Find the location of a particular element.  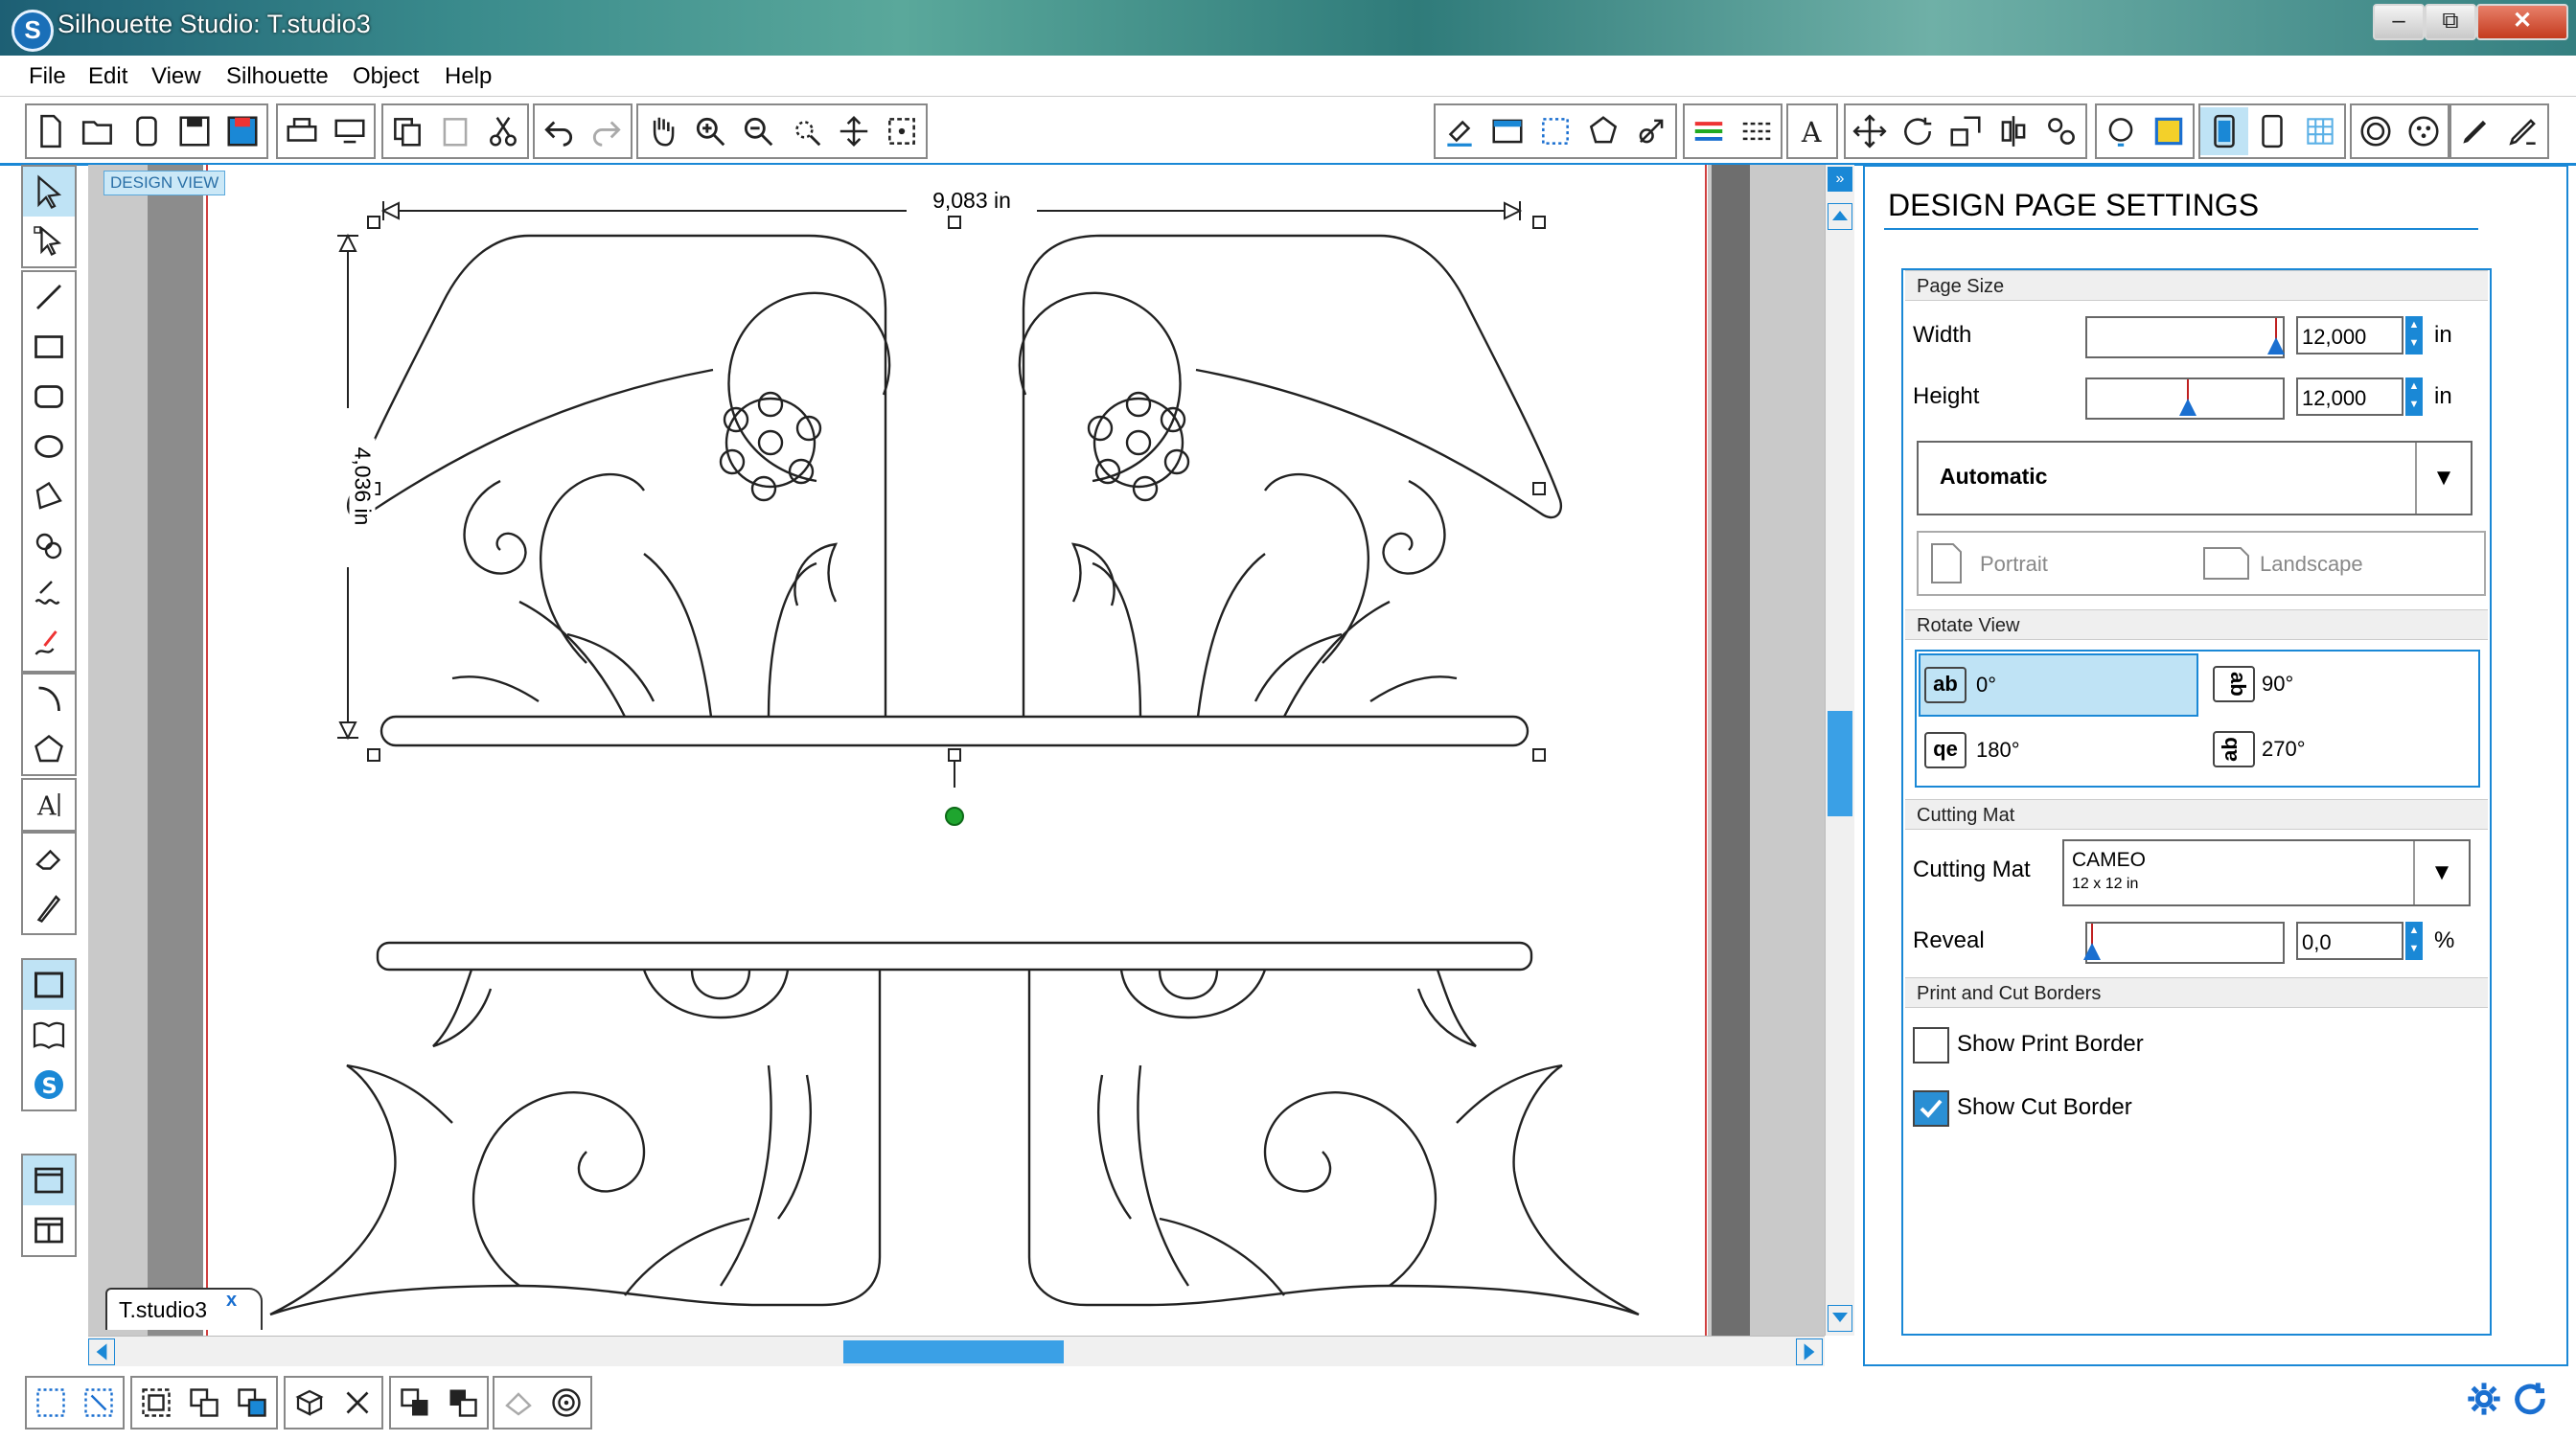

grid-view-icon is located at coordinates (2320, 131).